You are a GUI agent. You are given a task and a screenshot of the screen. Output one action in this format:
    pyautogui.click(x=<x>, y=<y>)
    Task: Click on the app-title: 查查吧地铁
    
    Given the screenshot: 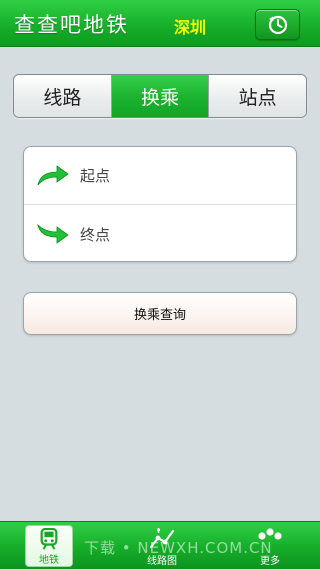 What is the action you would take?
    pyautogui.click(x=71, y=25)
    